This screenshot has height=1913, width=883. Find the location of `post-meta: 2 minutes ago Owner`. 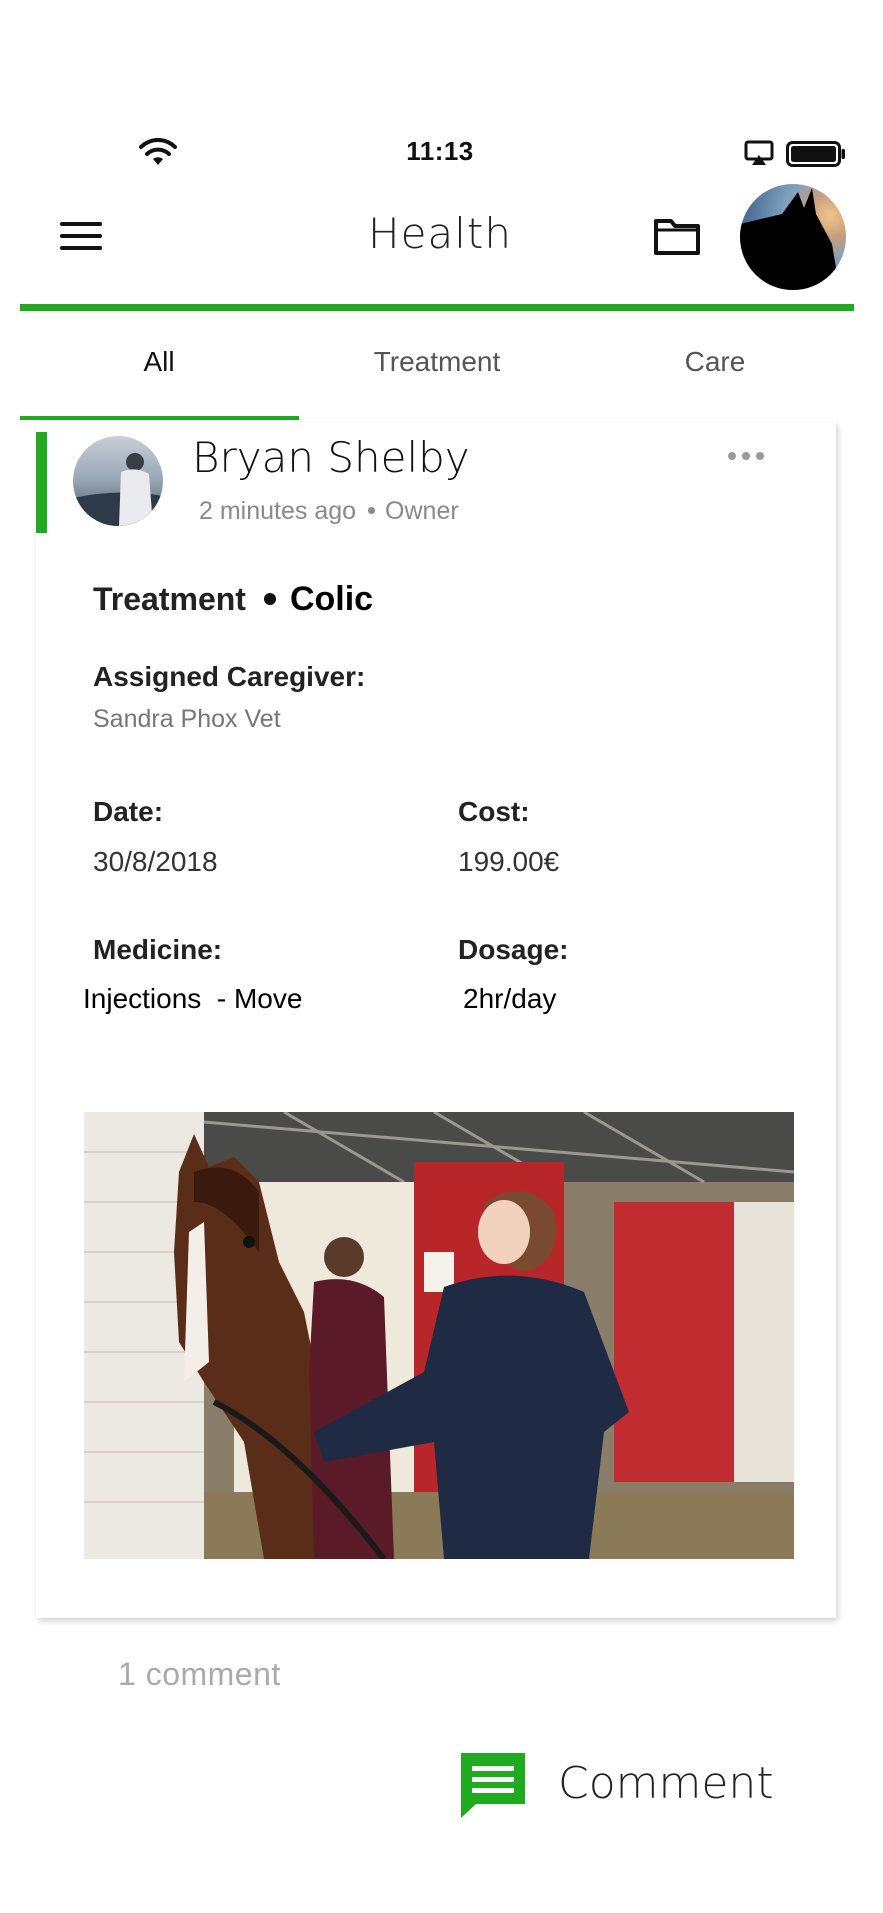

post-meta: 2 minutes ago Owner is located at coordinates (329, 511).